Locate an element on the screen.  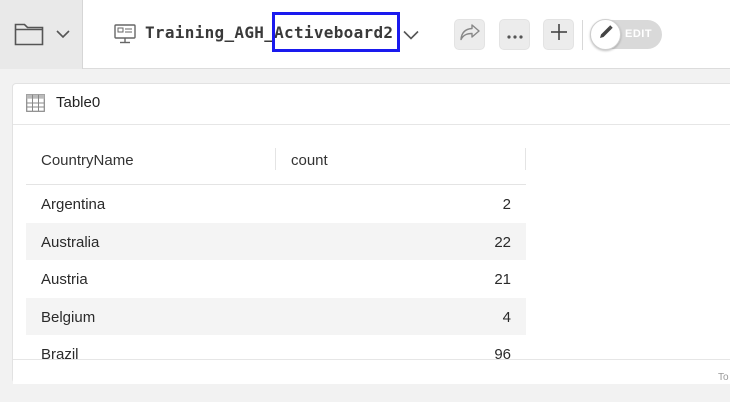
more-options-button is located at coordinates (514, 34).